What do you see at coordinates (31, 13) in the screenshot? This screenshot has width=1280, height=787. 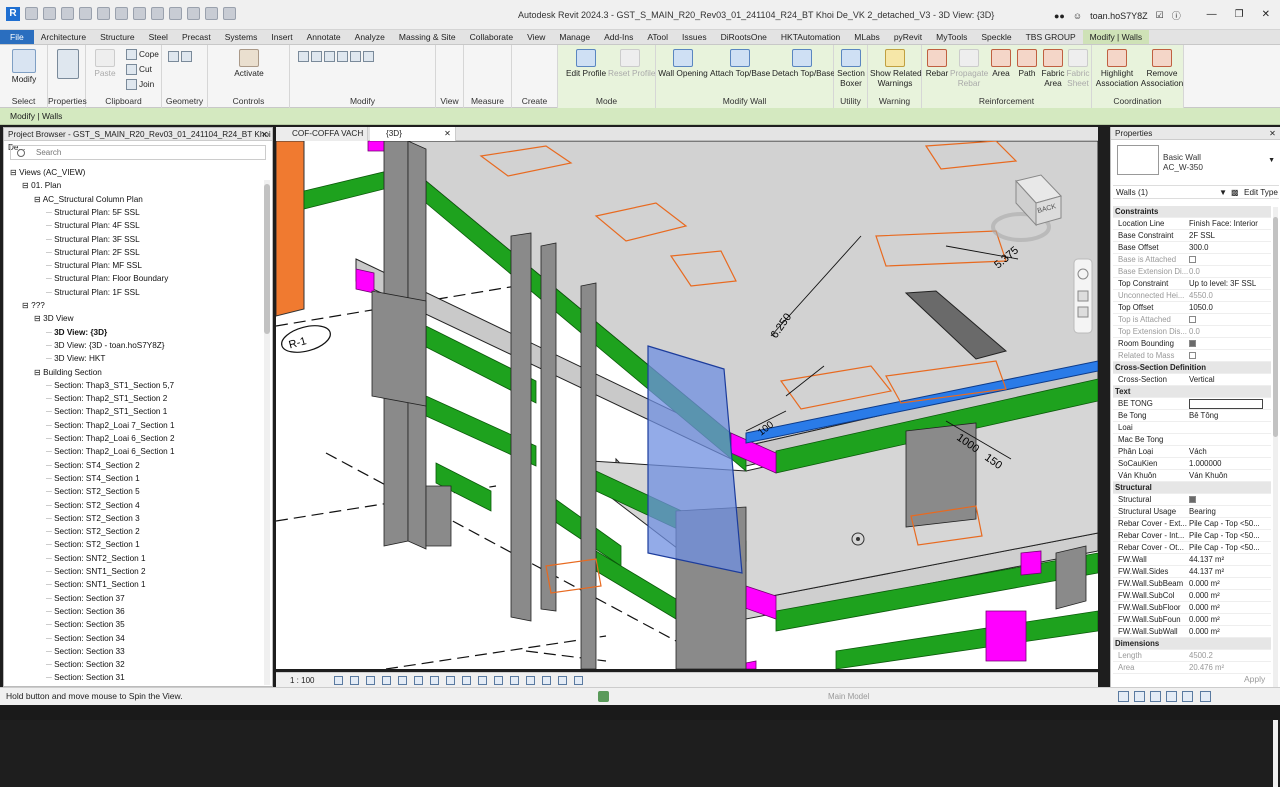 I see `open-icon` at bounding box center [31, 13].